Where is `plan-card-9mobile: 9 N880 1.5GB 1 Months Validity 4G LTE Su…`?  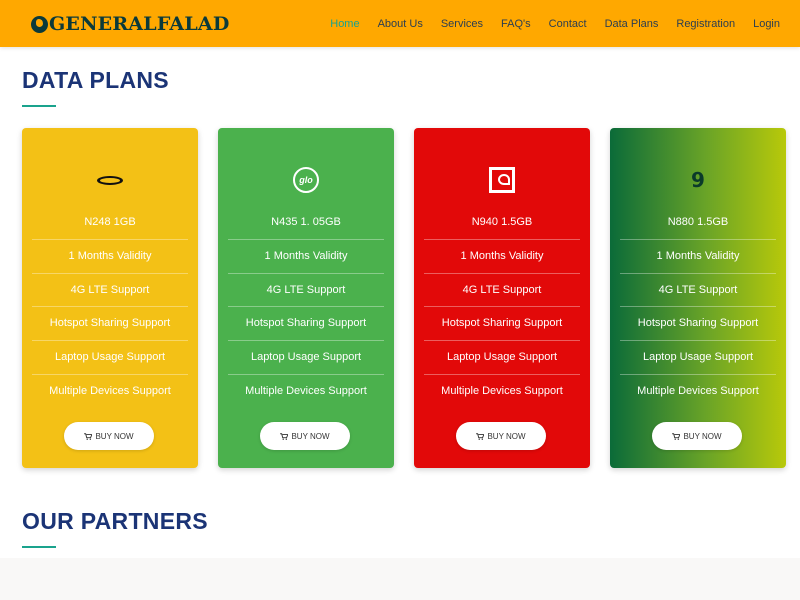 plan-card-9mobile: 9 N880 1.5GB 1 Months Validity 4G LTE Su… is located at coordinates (698, 298).